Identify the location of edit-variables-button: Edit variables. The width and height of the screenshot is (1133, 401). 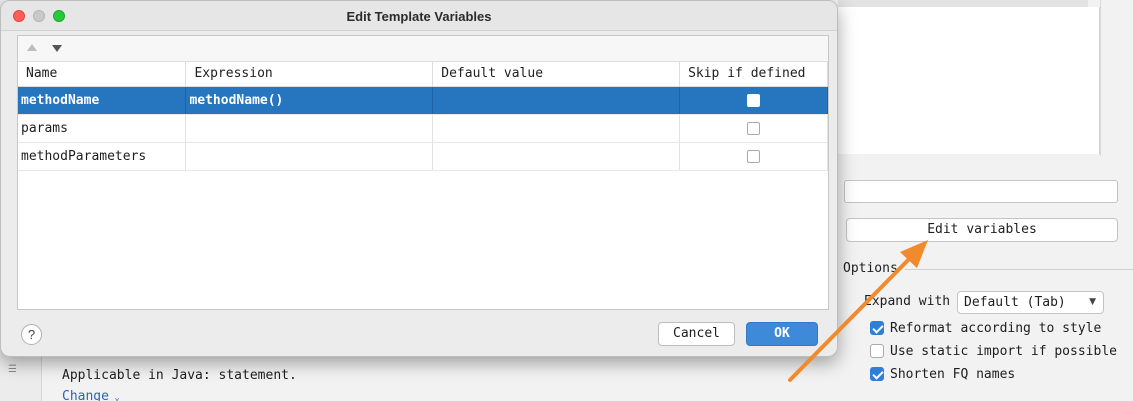
(982, 230).